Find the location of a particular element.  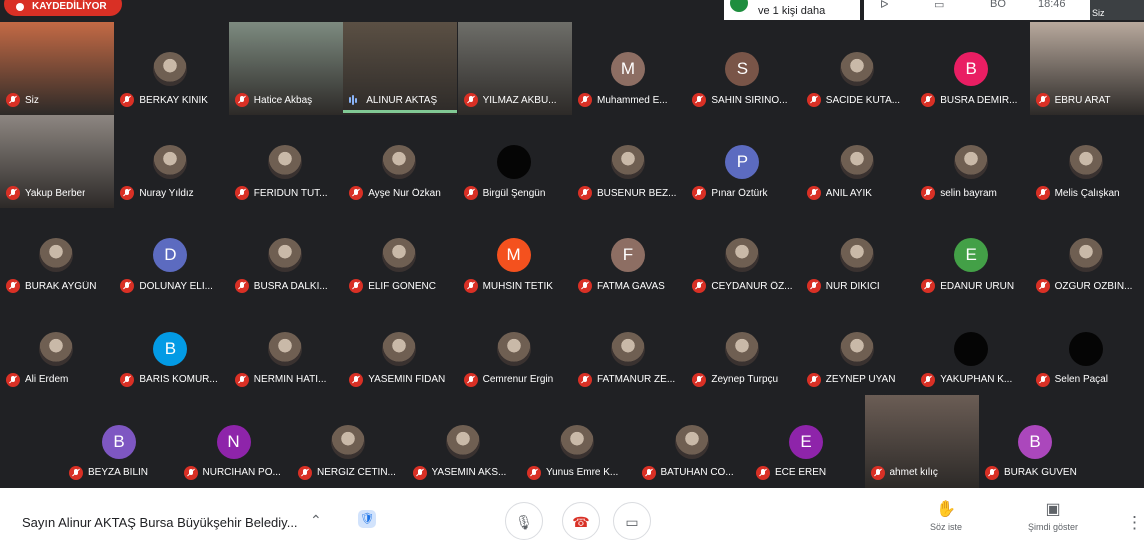

participant-tile: Hatice Akbaş is located at coordinates (285, 68).